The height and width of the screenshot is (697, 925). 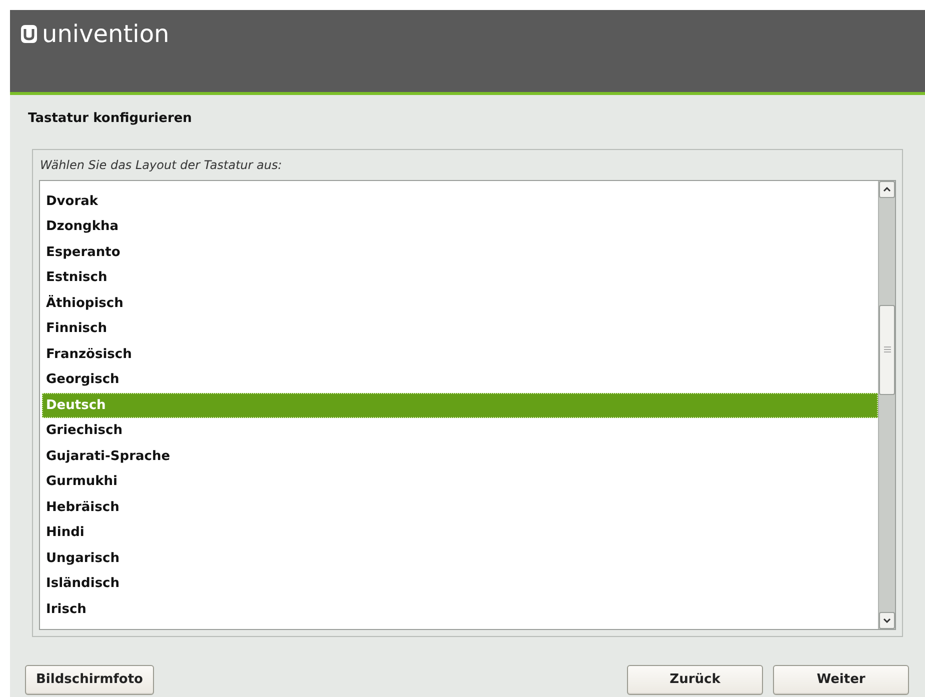 I want to click on list-item: Esperanto, so click(x=460, y=252).